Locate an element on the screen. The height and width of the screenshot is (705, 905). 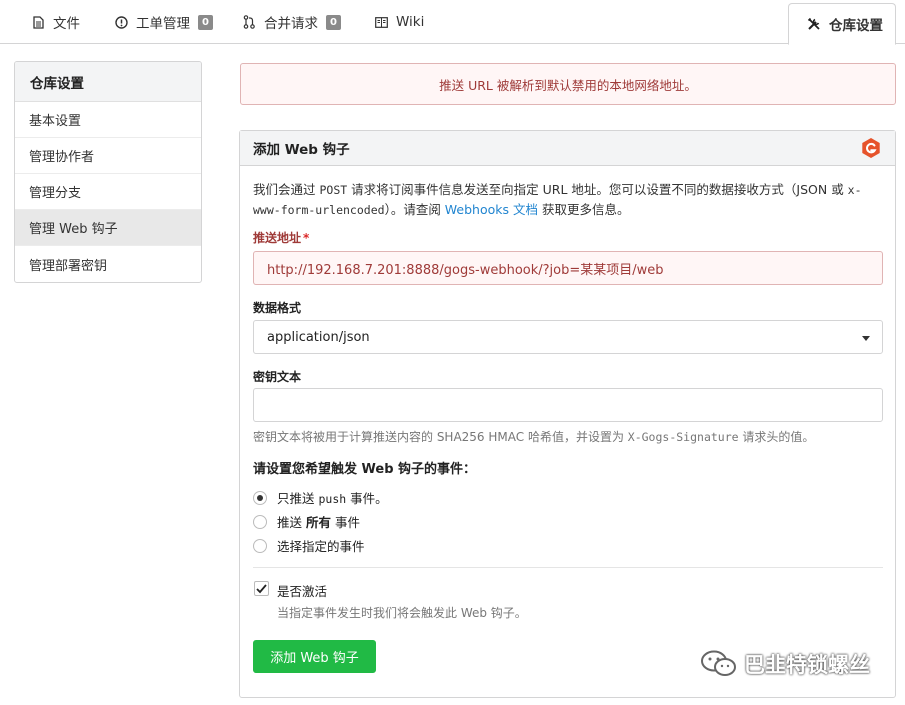
file-icon is located at coordinates (38, 22).